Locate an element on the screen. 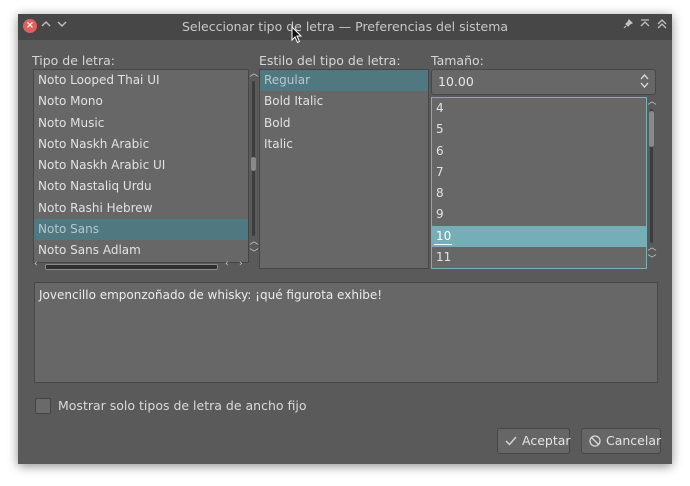  list-item: 6 is located at coordinates (539, 151).